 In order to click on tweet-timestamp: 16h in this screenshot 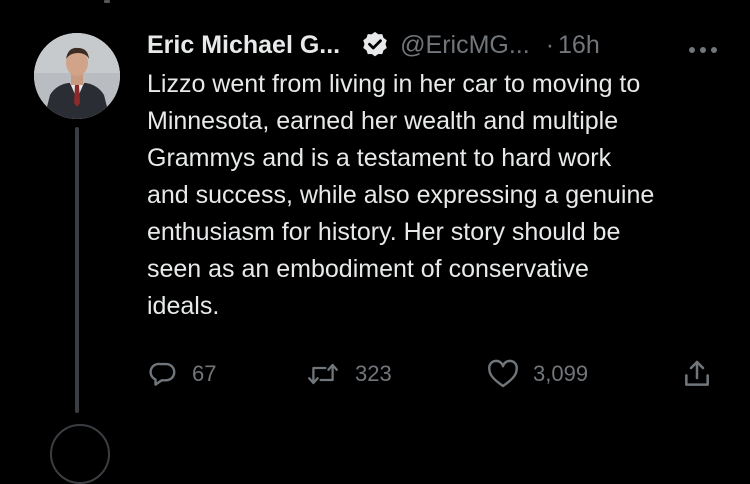, I will do `click(579, 45)`.